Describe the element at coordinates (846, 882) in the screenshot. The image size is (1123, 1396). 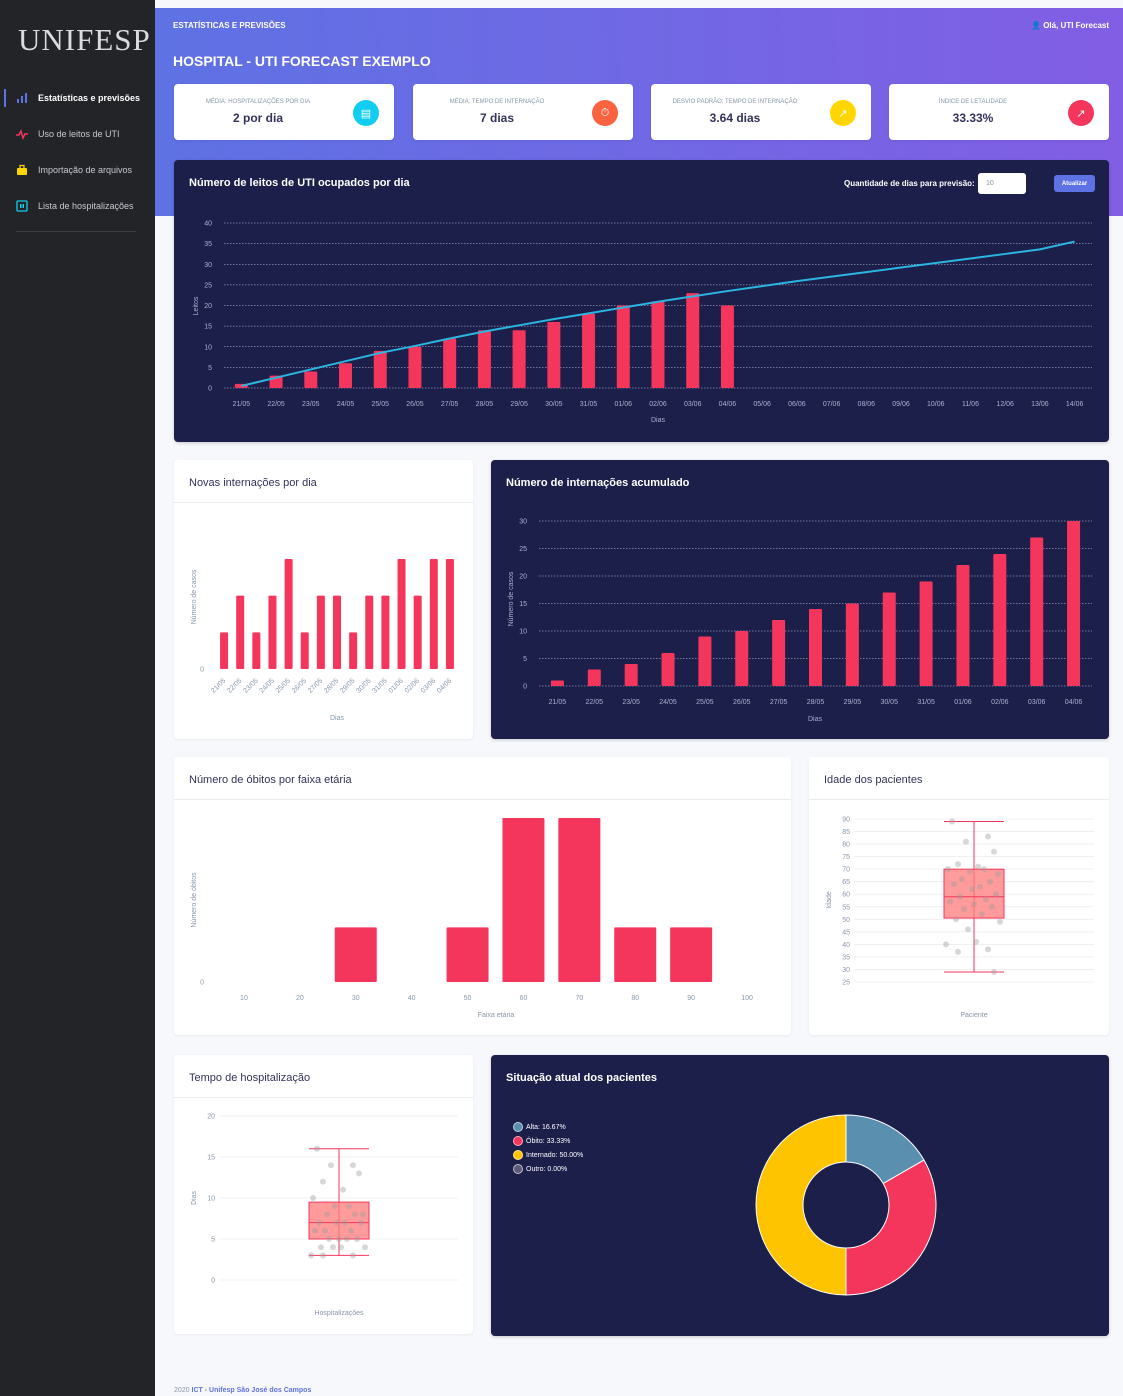
I see `y-tick-label: 65` at that location.